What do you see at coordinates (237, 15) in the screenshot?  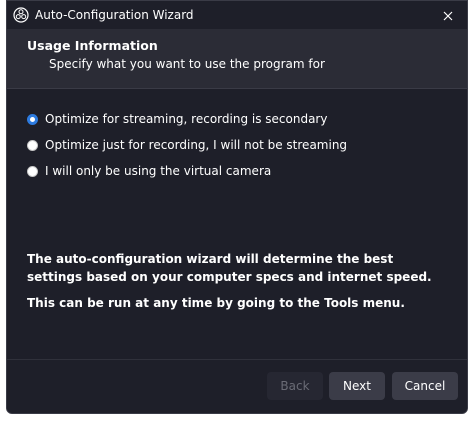 I see `title-bar: Auto-Configuration Wizard` at bounding box center [237, 15].